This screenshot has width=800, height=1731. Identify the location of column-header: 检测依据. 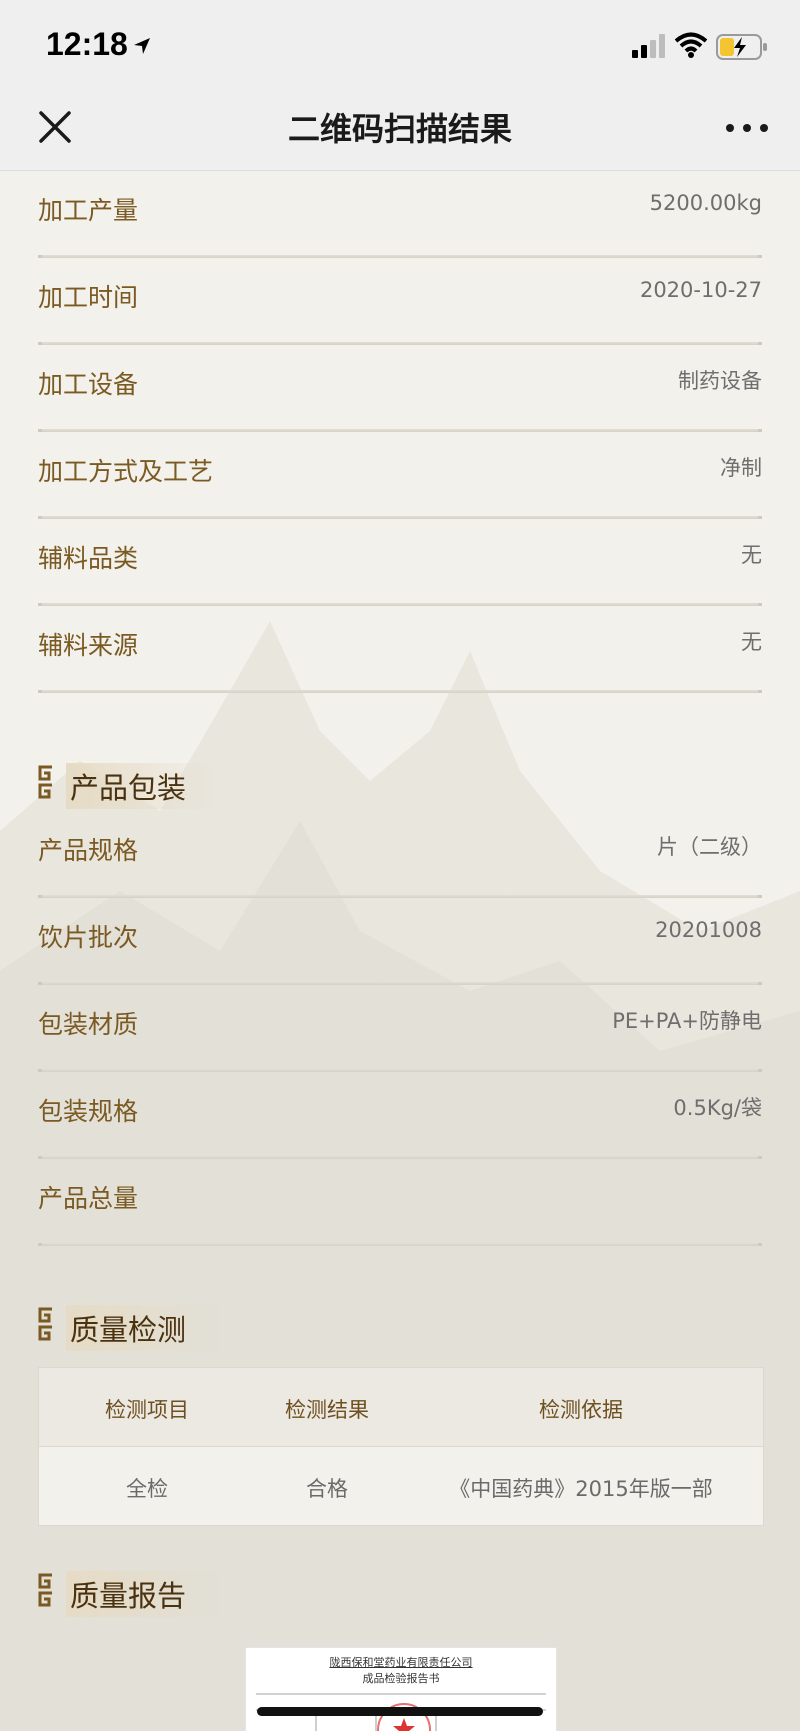
(581, 1410).